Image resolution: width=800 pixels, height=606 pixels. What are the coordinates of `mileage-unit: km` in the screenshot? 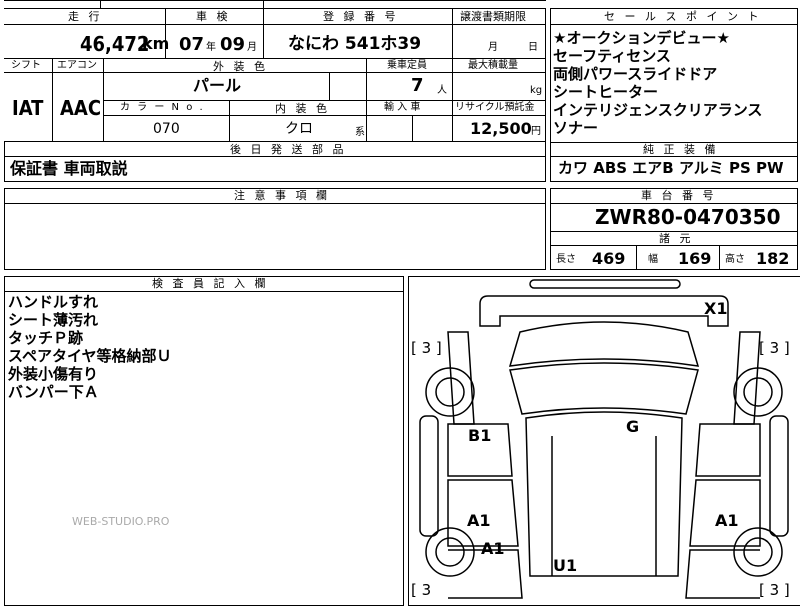 It's located at (156, 43).